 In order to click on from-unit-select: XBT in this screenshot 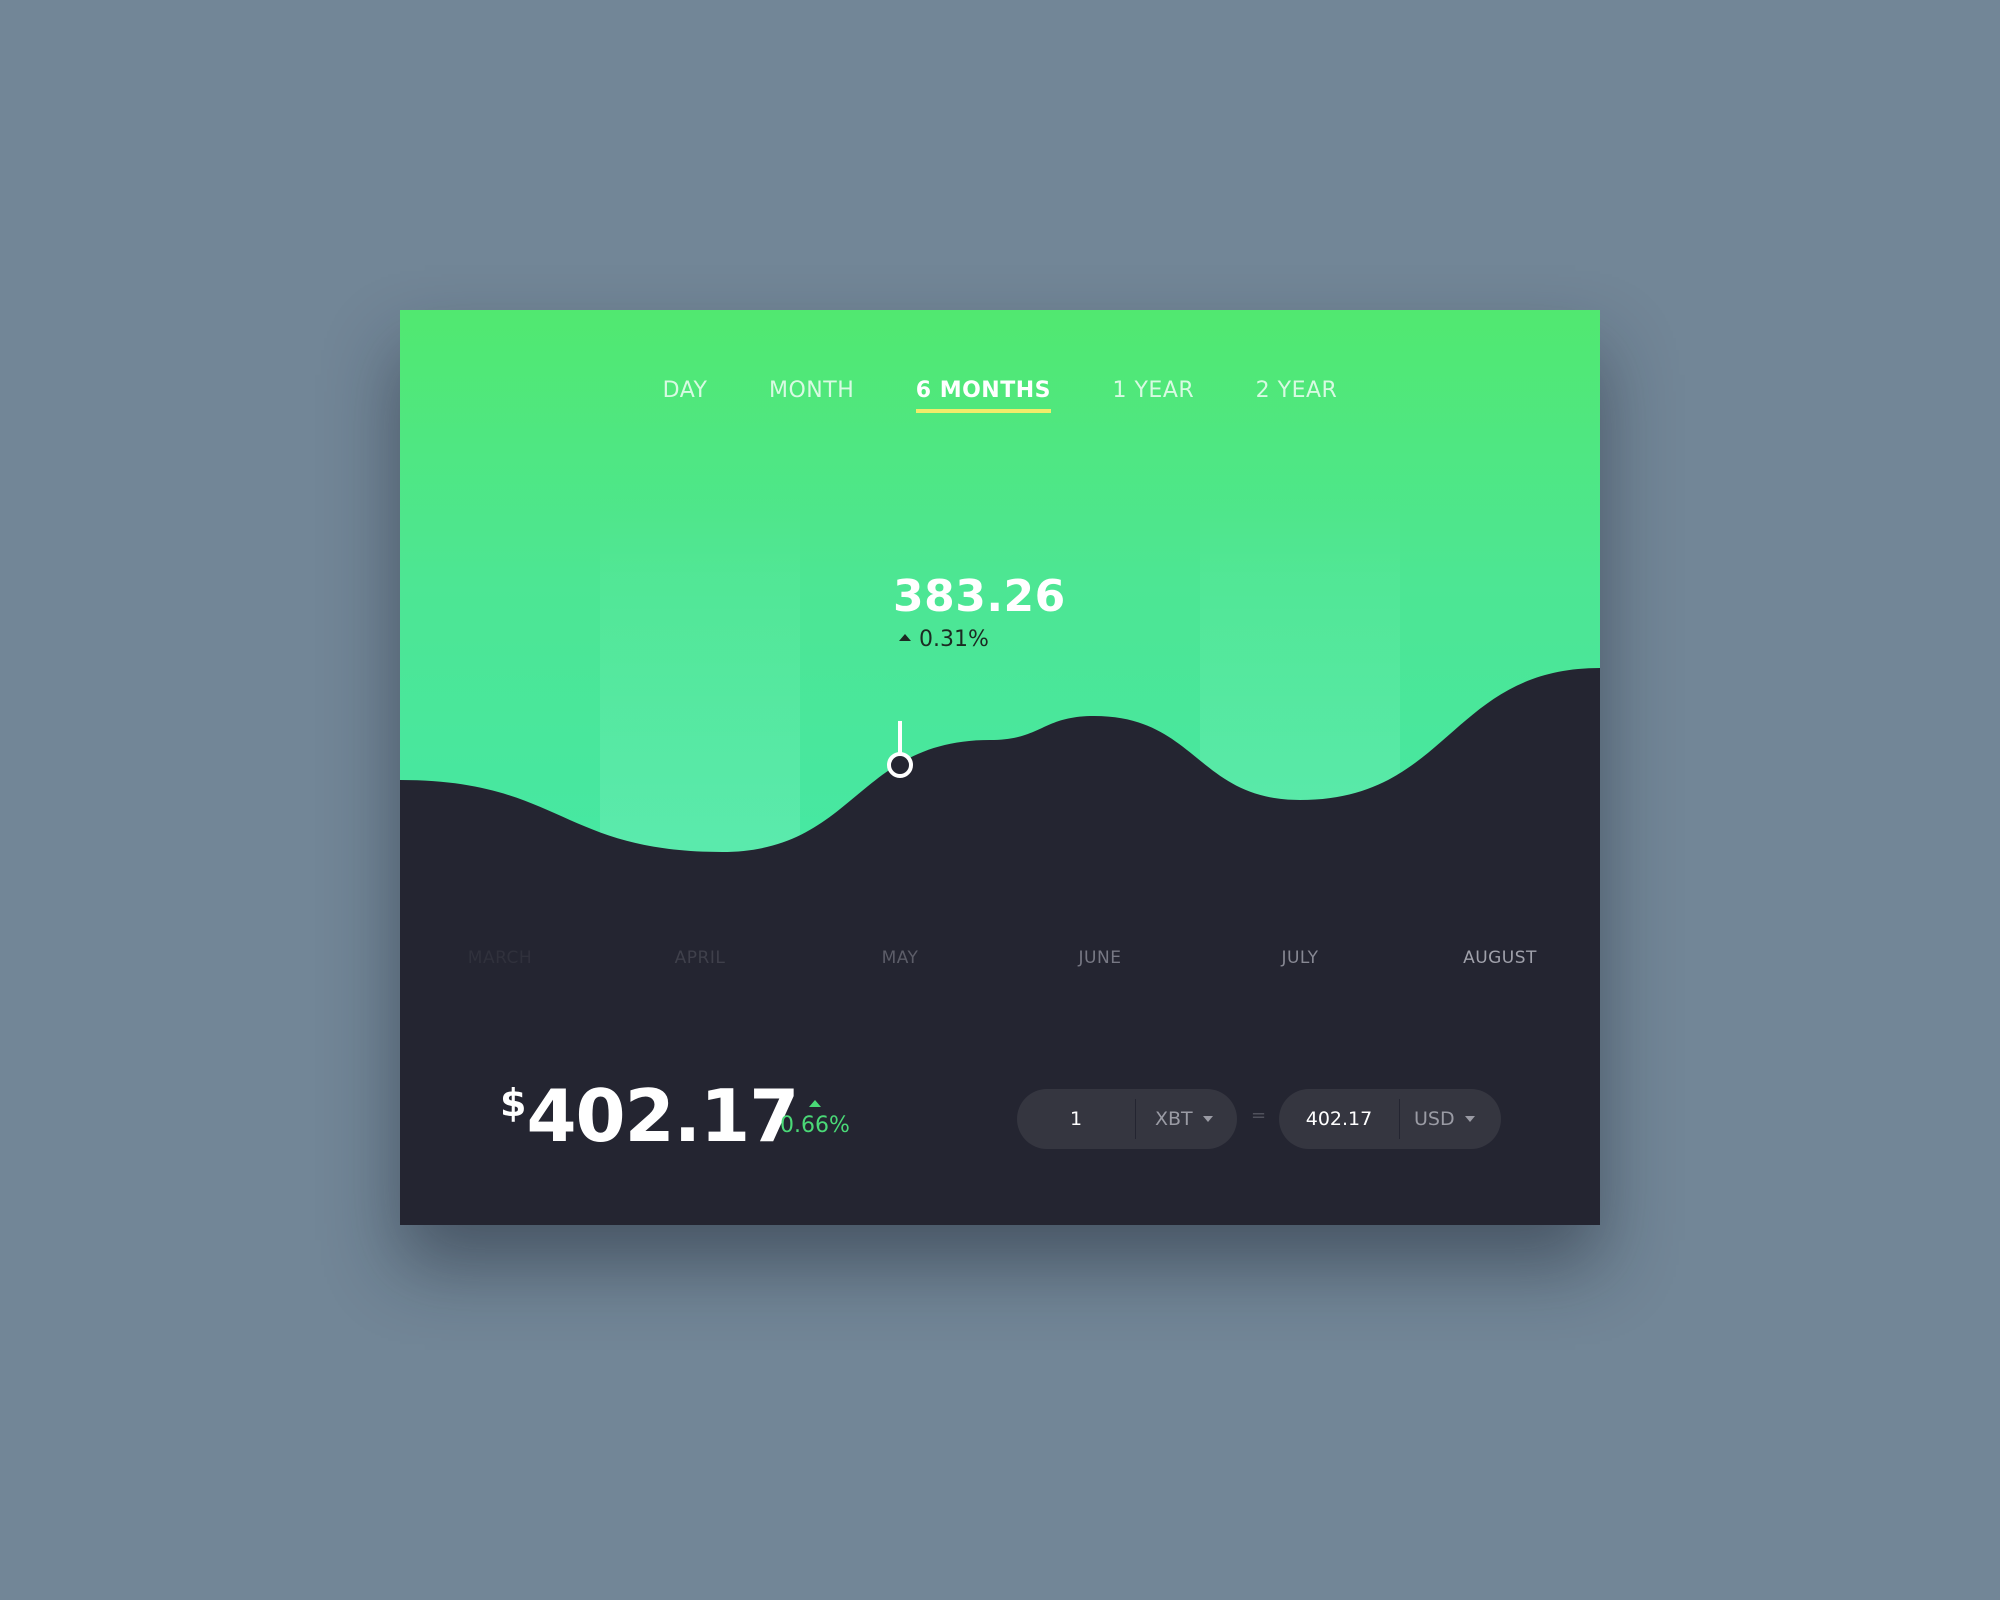, I will do `click(1184, 1119)`.